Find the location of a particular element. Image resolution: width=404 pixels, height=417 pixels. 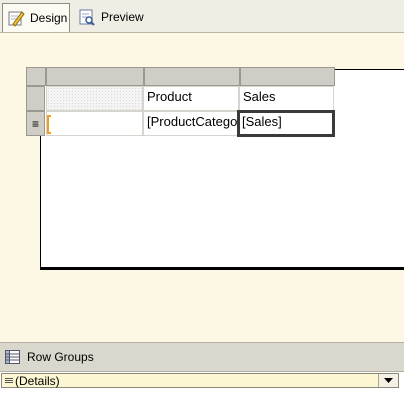

design-pencil-icon is located at coordinates (16, 18).